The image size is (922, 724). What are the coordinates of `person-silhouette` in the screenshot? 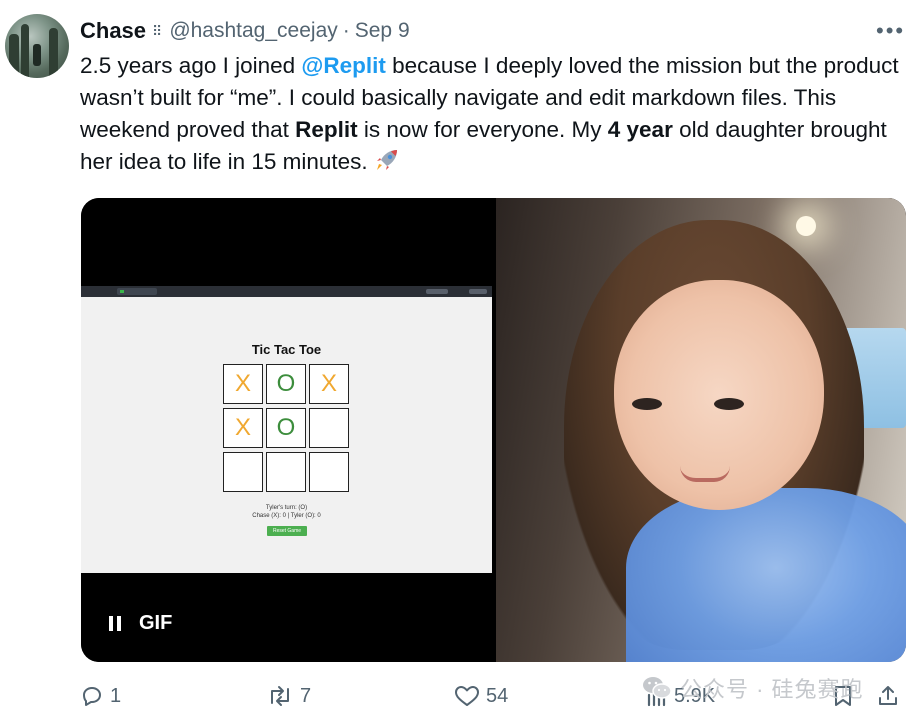 It's located at (37, 55).